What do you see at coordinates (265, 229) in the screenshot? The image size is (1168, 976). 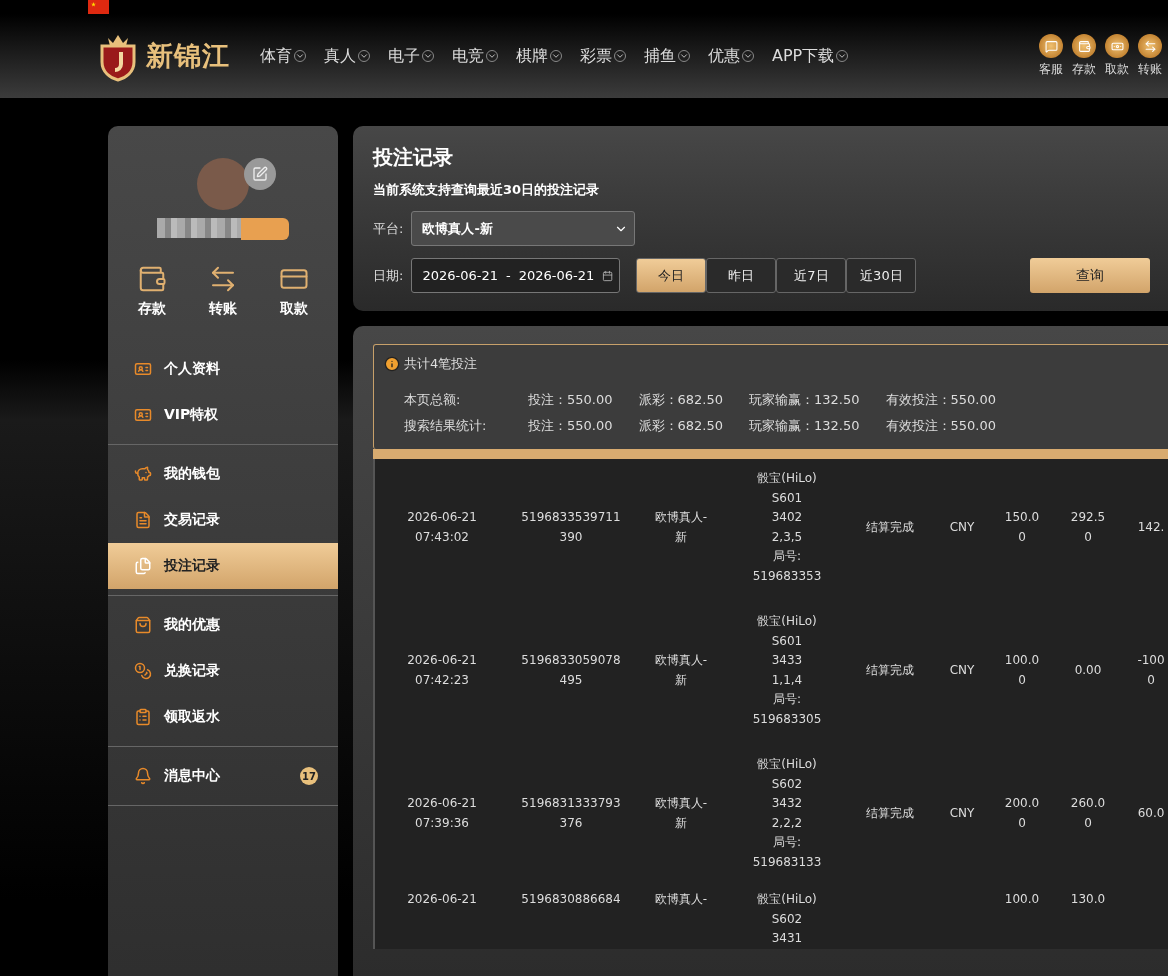 I see `blurred-level-badge` at bounding box center [265, 229].